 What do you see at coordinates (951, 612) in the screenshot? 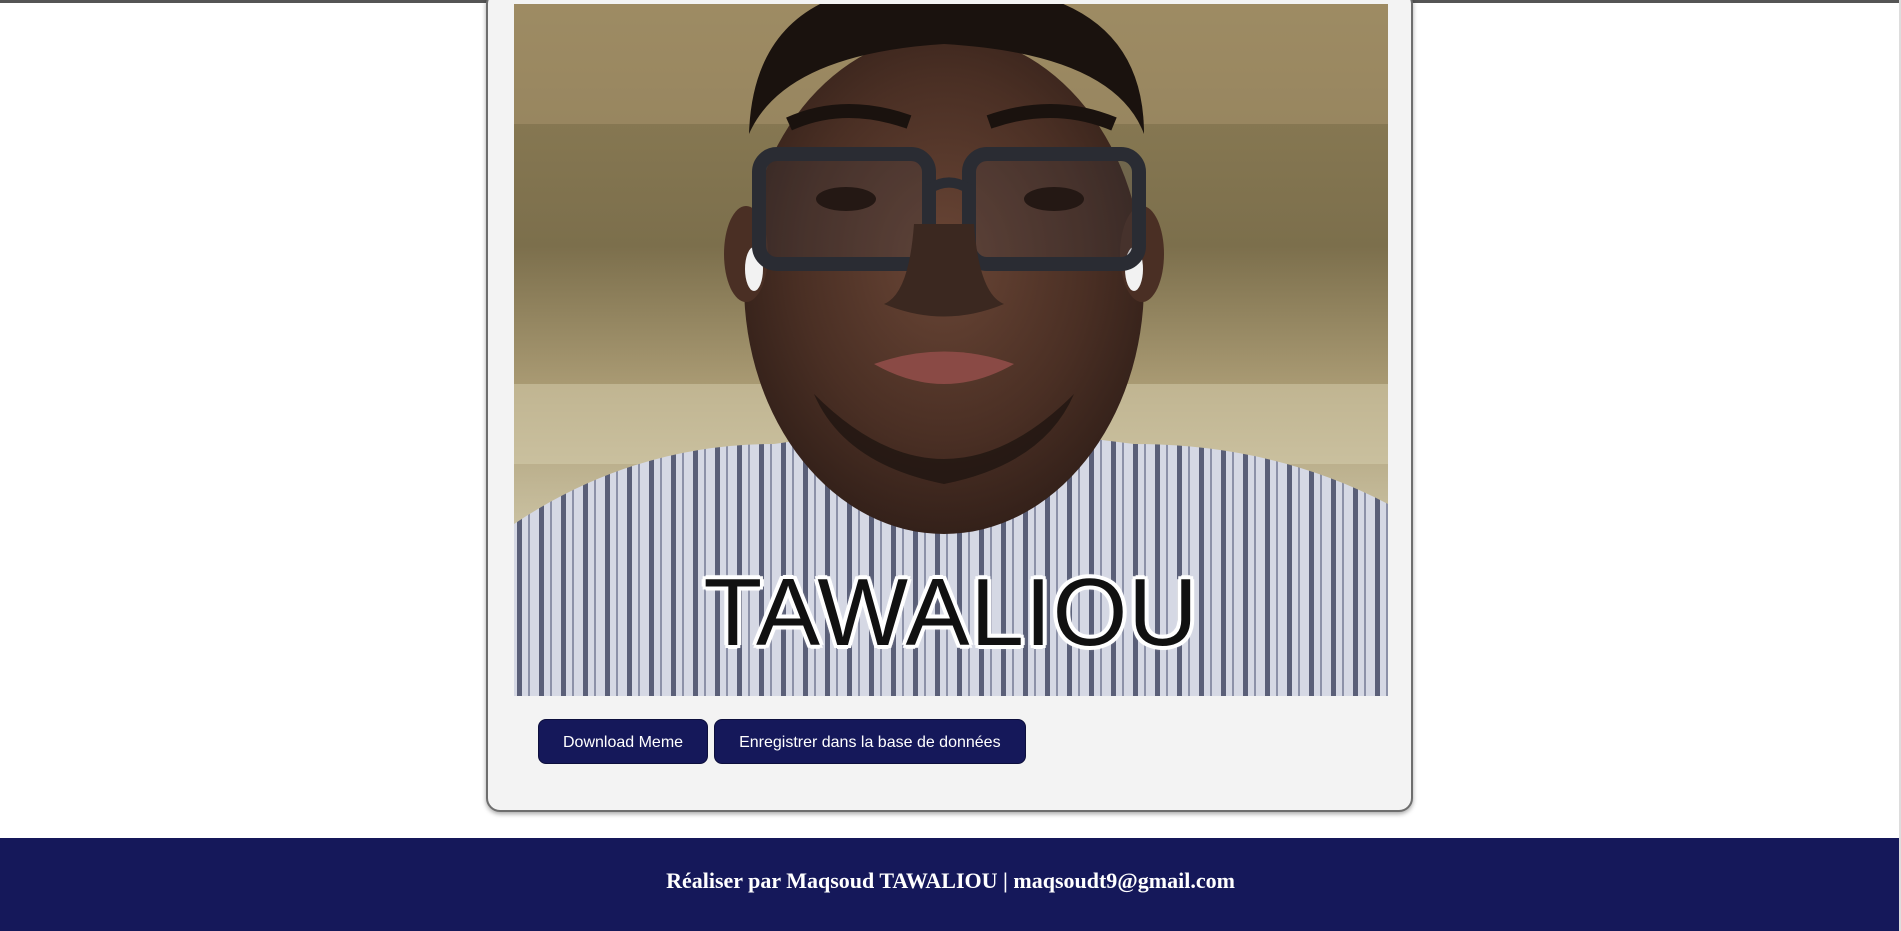
I see `meme-caption-text: TAWALIOU` at bounding box center [951, 612].